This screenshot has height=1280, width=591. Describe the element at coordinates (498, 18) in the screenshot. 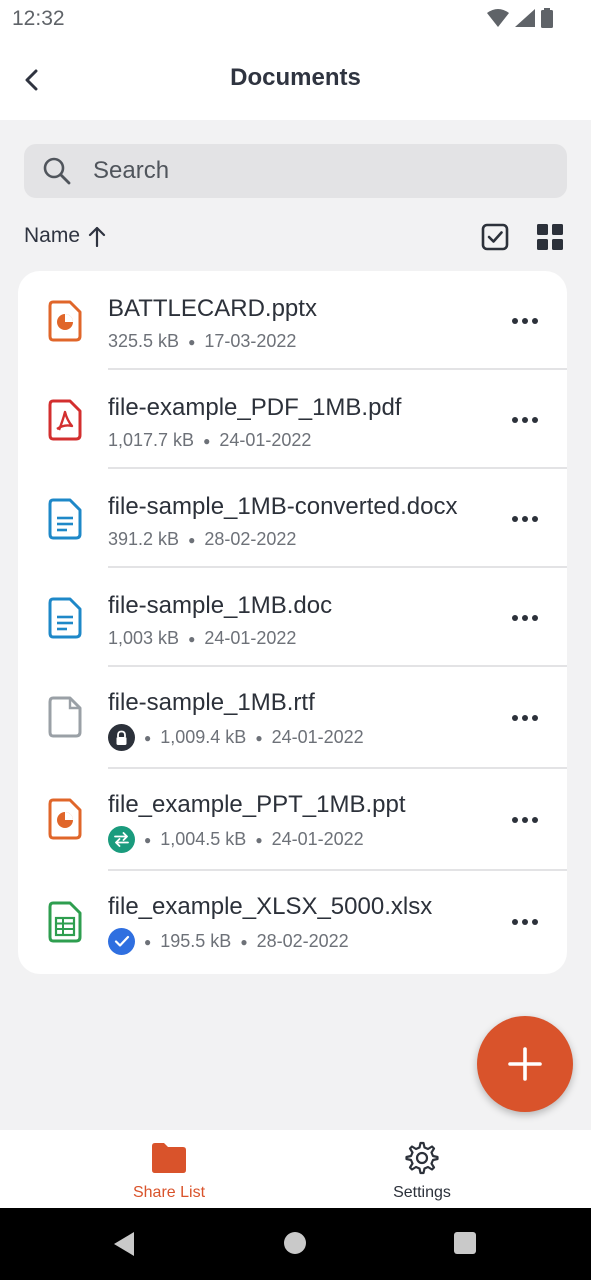

I see `wifi-icon` at that location.